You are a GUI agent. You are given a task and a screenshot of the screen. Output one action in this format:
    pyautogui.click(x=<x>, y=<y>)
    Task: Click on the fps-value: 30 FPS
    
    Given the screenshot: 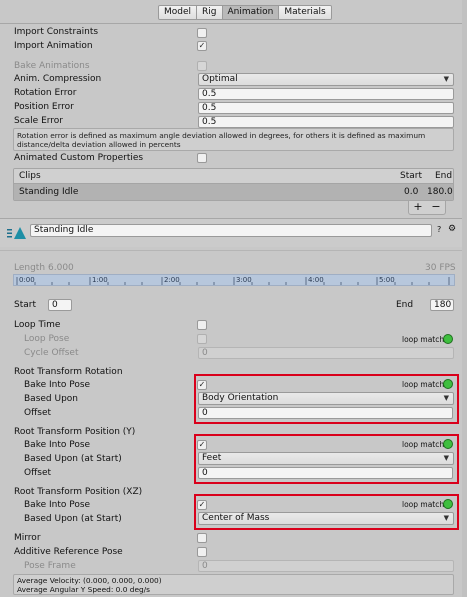 What is the action you would take?
    pyautogui.click(x=440, y=268)
    